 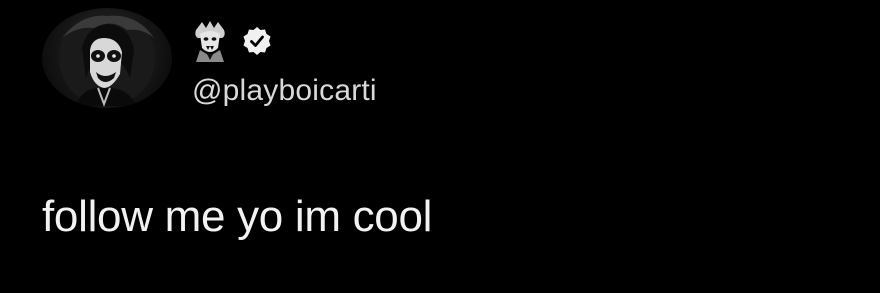 I want to click on display-name, so click(x=242, y=41).